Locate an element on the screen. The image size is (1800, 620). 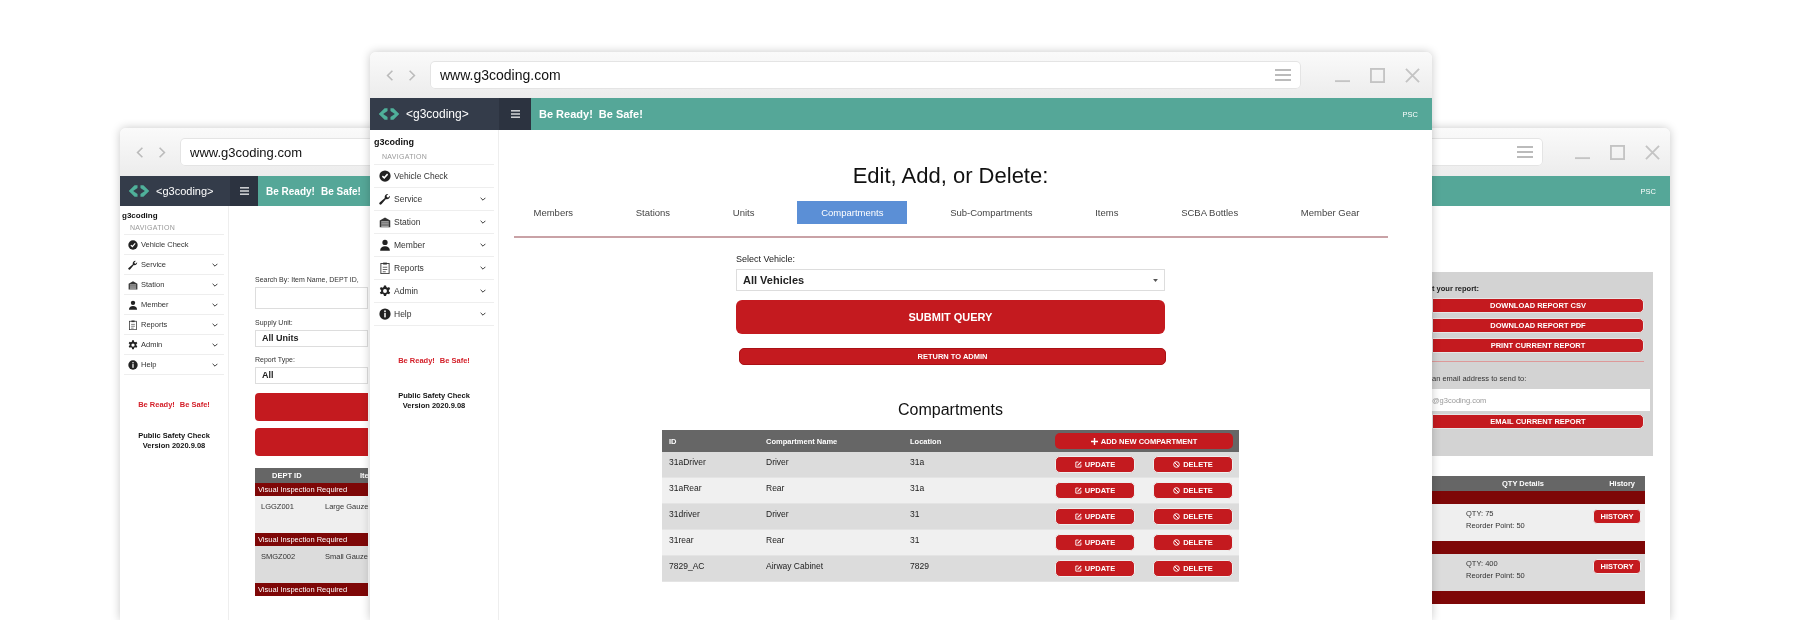
field-label: Select Vehicle: is located at coordinates (766, 259).